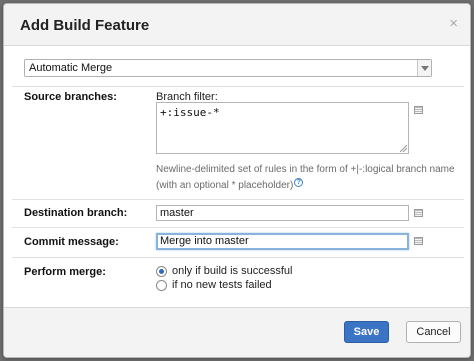 This screenshot has width=474, height=361. I want to click on save-button: Save, so click(366, 332).